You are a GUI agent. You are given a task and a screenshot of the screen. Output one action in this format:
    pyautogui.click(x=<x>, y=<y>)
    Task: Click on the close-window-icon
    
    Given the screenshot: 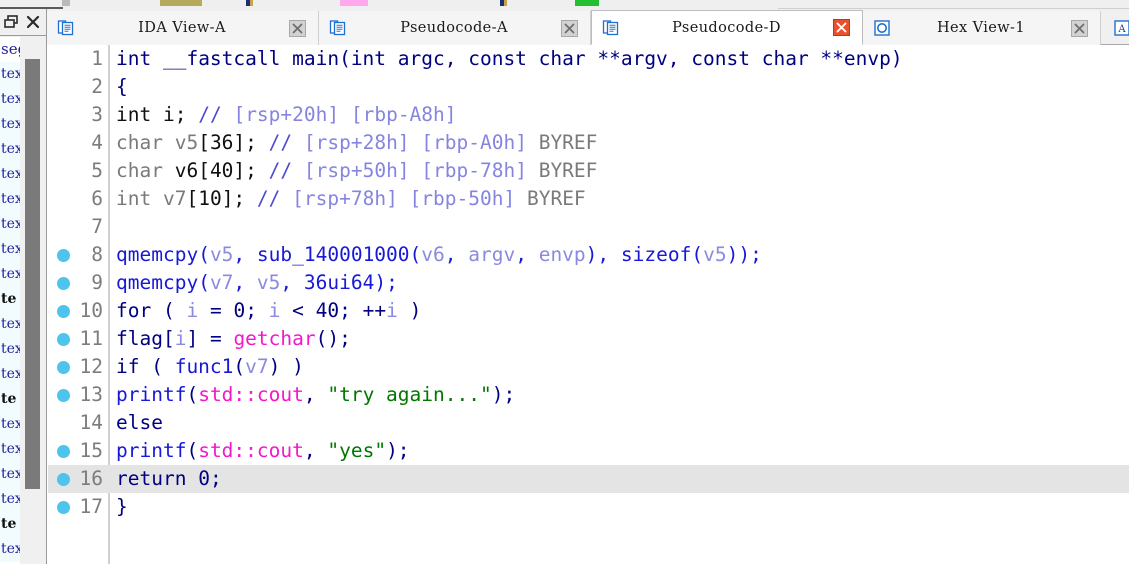 What is the action you would take?
    pyautogui.click(x=33, y=22)
    